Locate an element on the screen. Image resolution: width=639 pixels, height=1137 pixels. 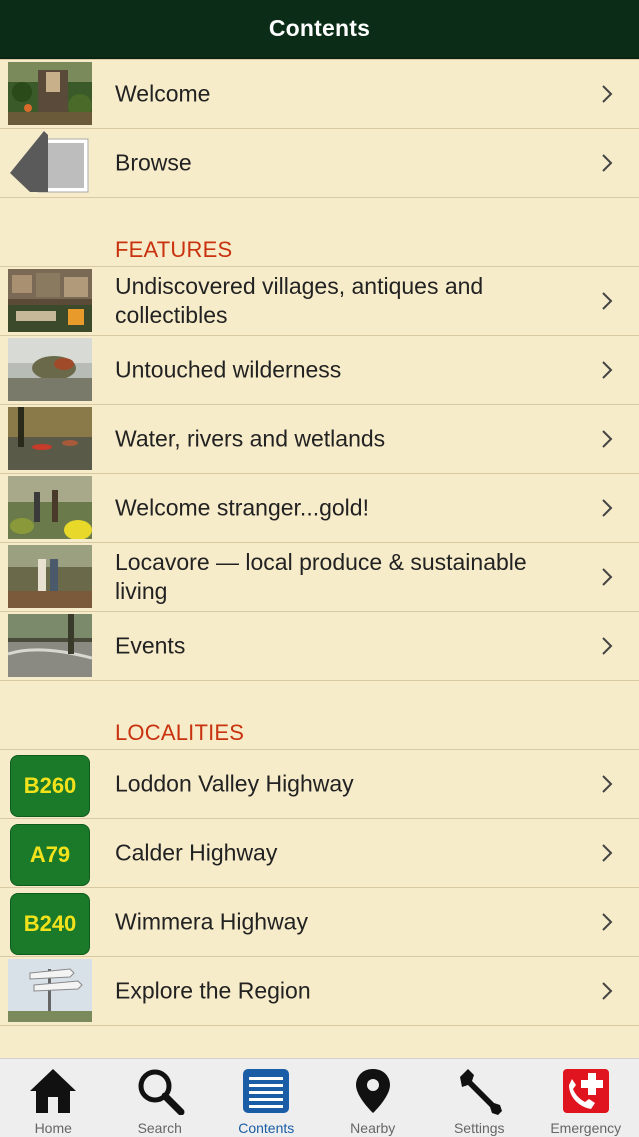
tab-label: Contents is located at coordinates (266, 1128).